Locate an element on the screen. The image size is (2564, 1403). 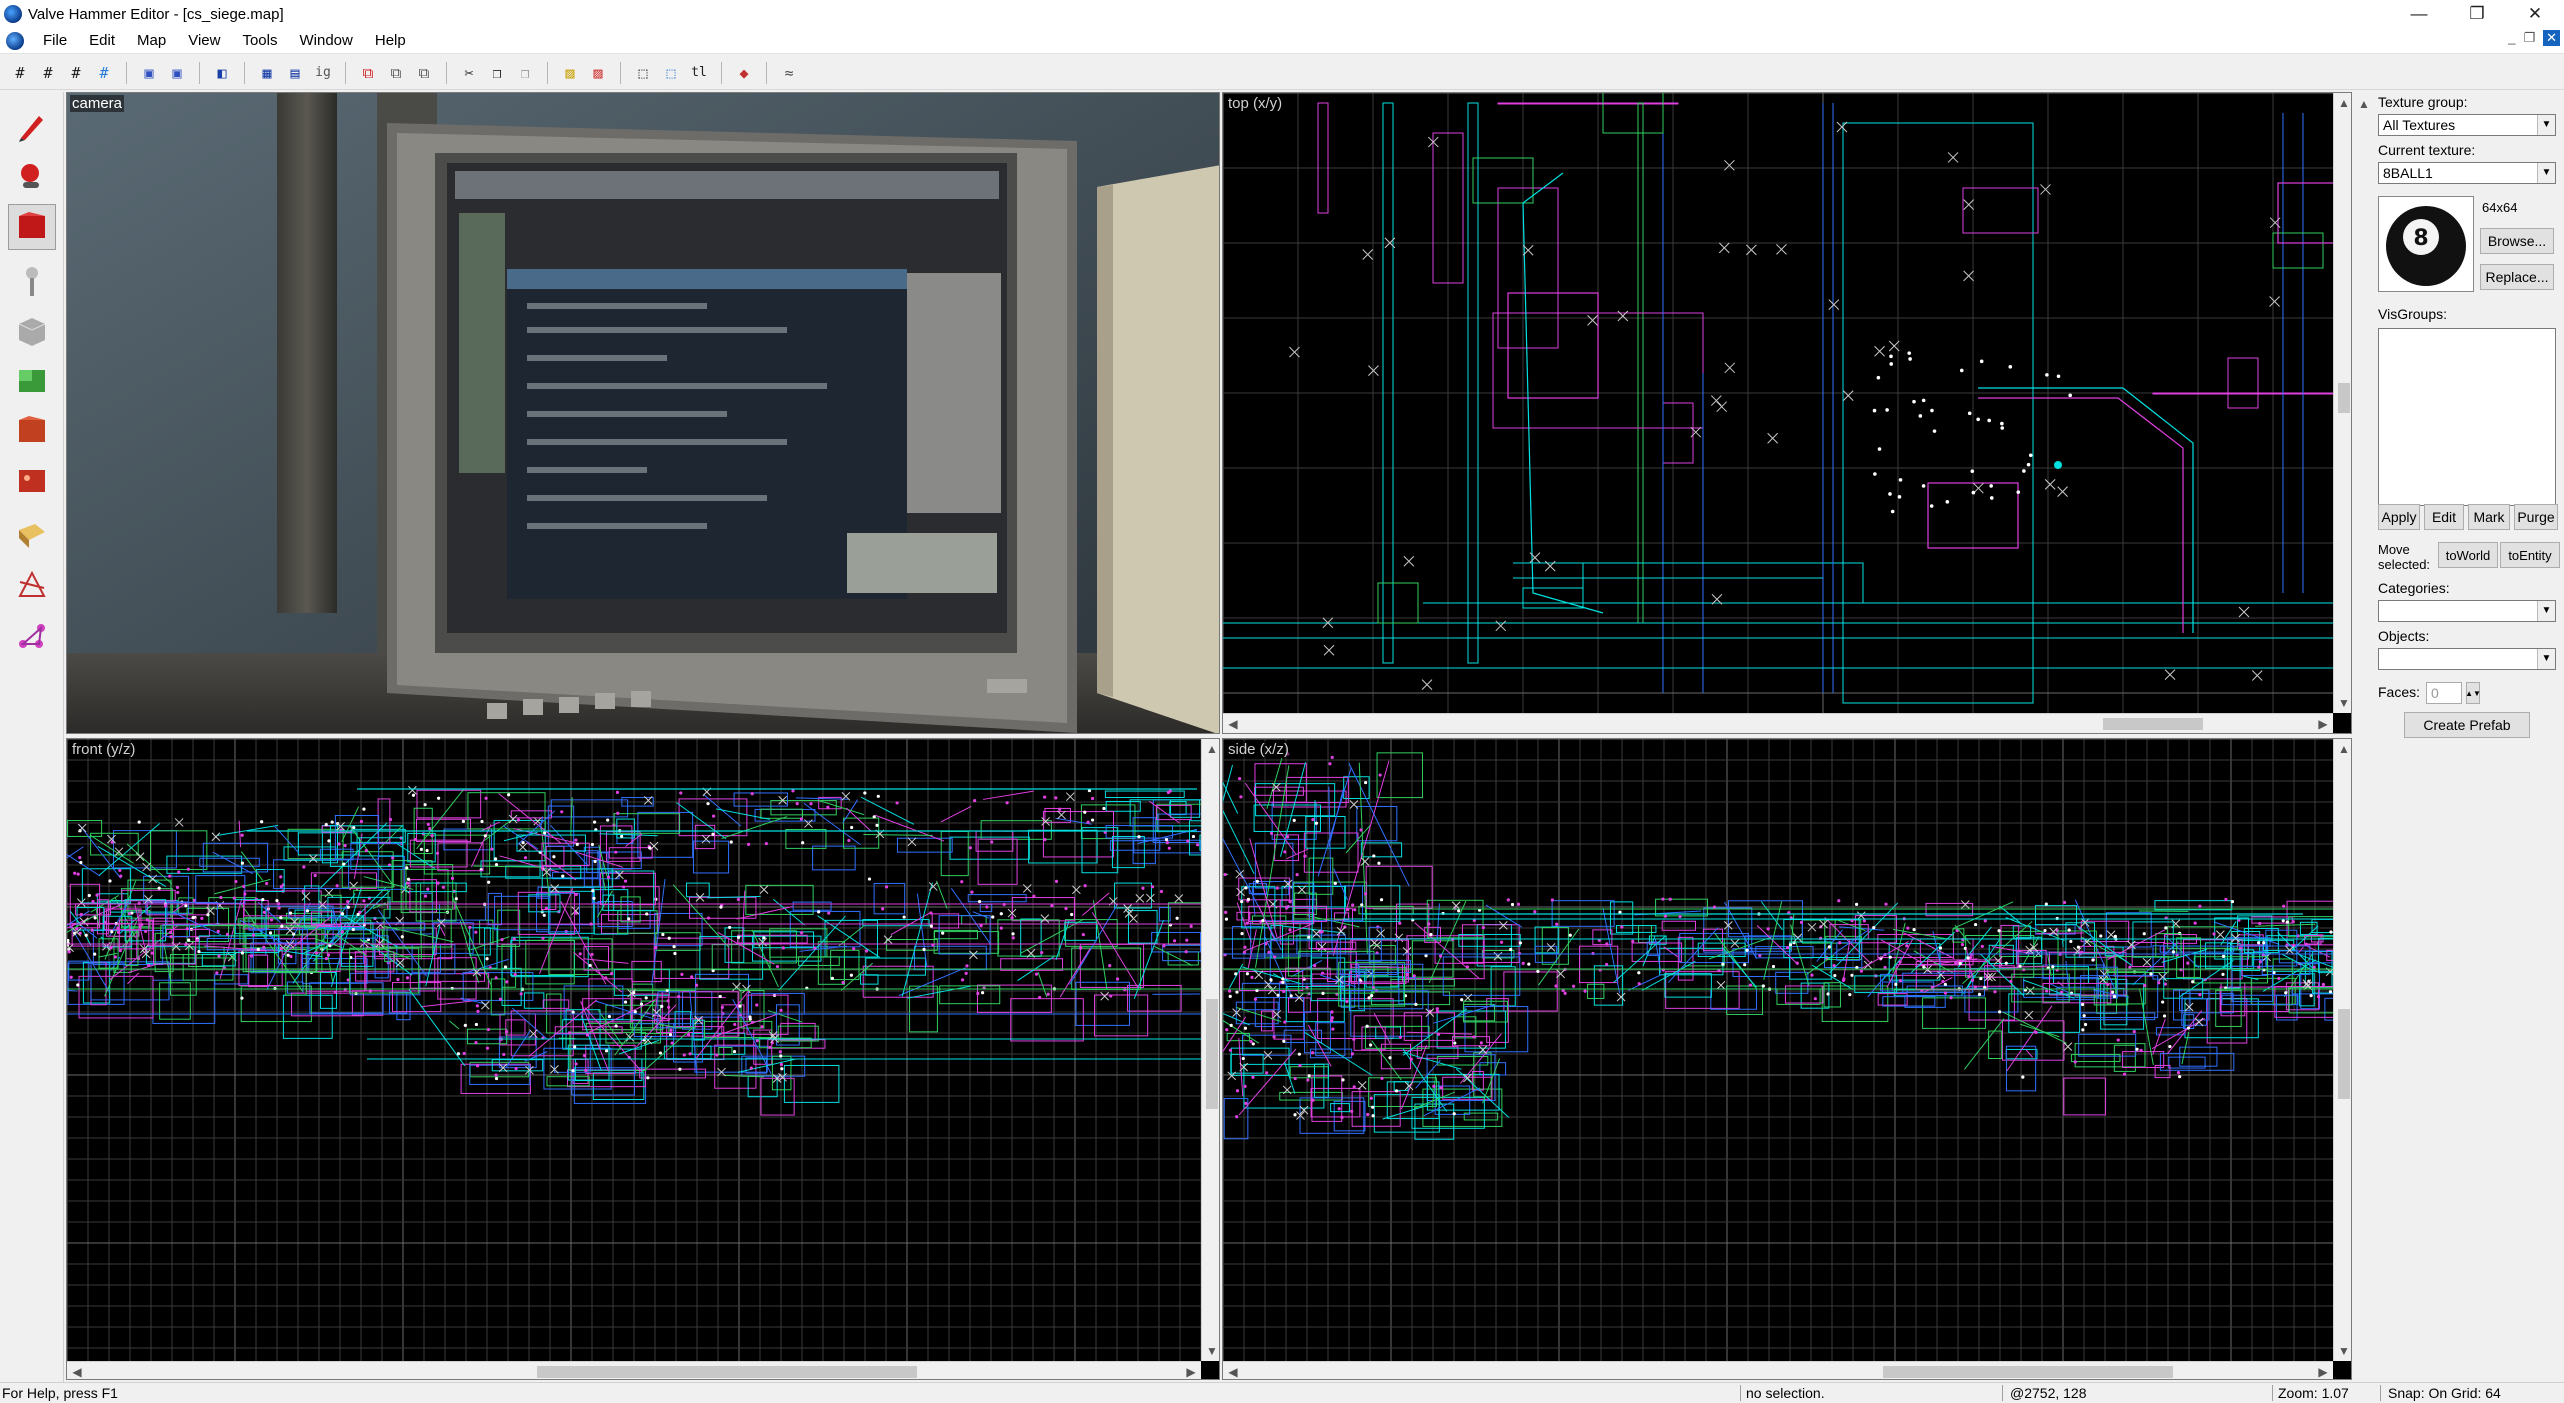
selection-tool-icon is located at coordinates (32, 127).